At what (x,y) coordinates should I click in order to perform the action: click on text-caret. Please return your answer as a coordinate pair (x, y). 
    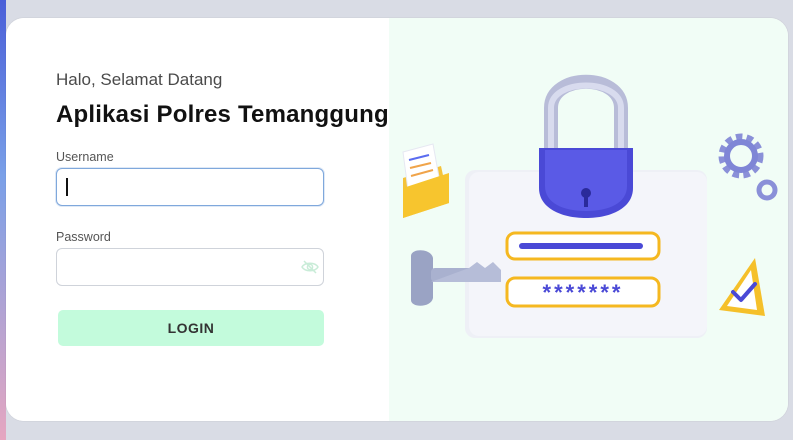
    Looking at the image, I should click on (67, 187).